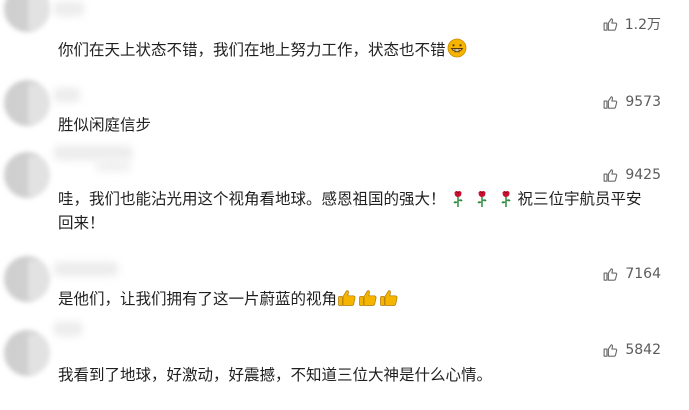 This screenshot has width=689, height=410. I want to click on comment-text-content: 哇，我们也能沾光用这个视角看地球。感恩祖国的强大！, so click(252, 199).